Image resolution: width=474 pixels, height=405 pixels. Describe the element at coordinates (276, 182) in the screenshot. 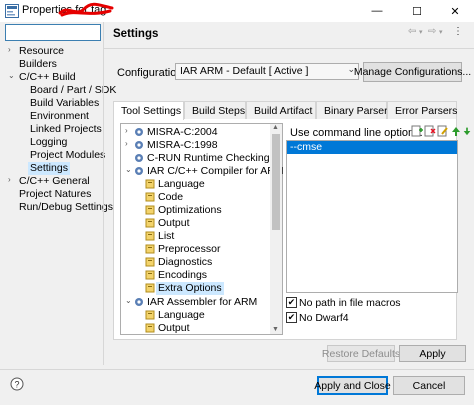

I see `tool-tree-scroll-thumb` at that location.